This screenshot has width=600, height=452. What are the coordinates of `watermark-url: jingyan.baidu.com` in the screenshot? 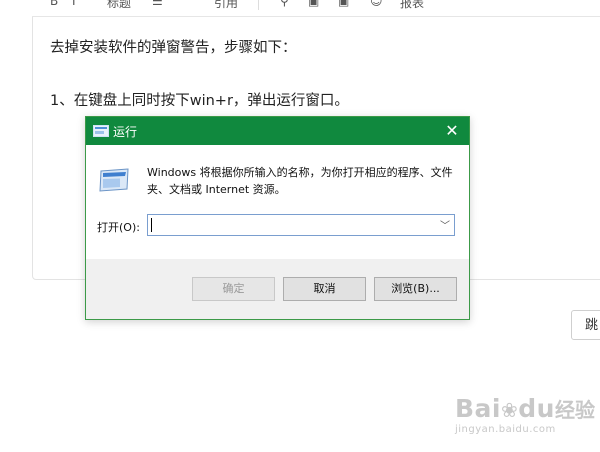 It's located at (505, 429).